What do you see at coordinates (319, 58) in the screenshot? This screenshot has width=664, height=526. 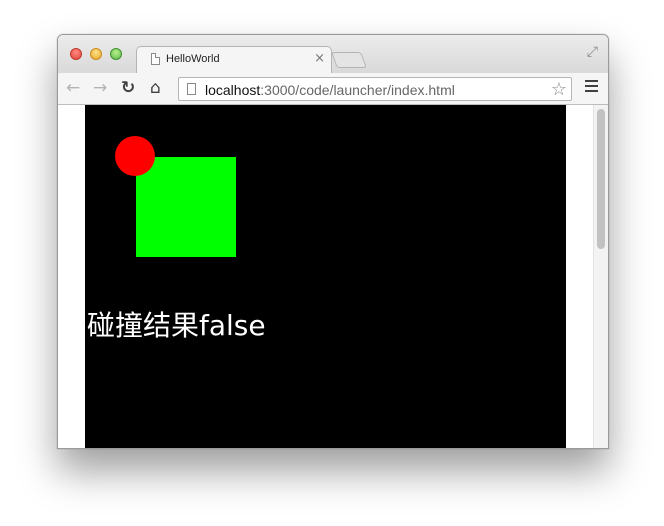 I see `close-tab-icon: ×` at bounding box center [319, 58].